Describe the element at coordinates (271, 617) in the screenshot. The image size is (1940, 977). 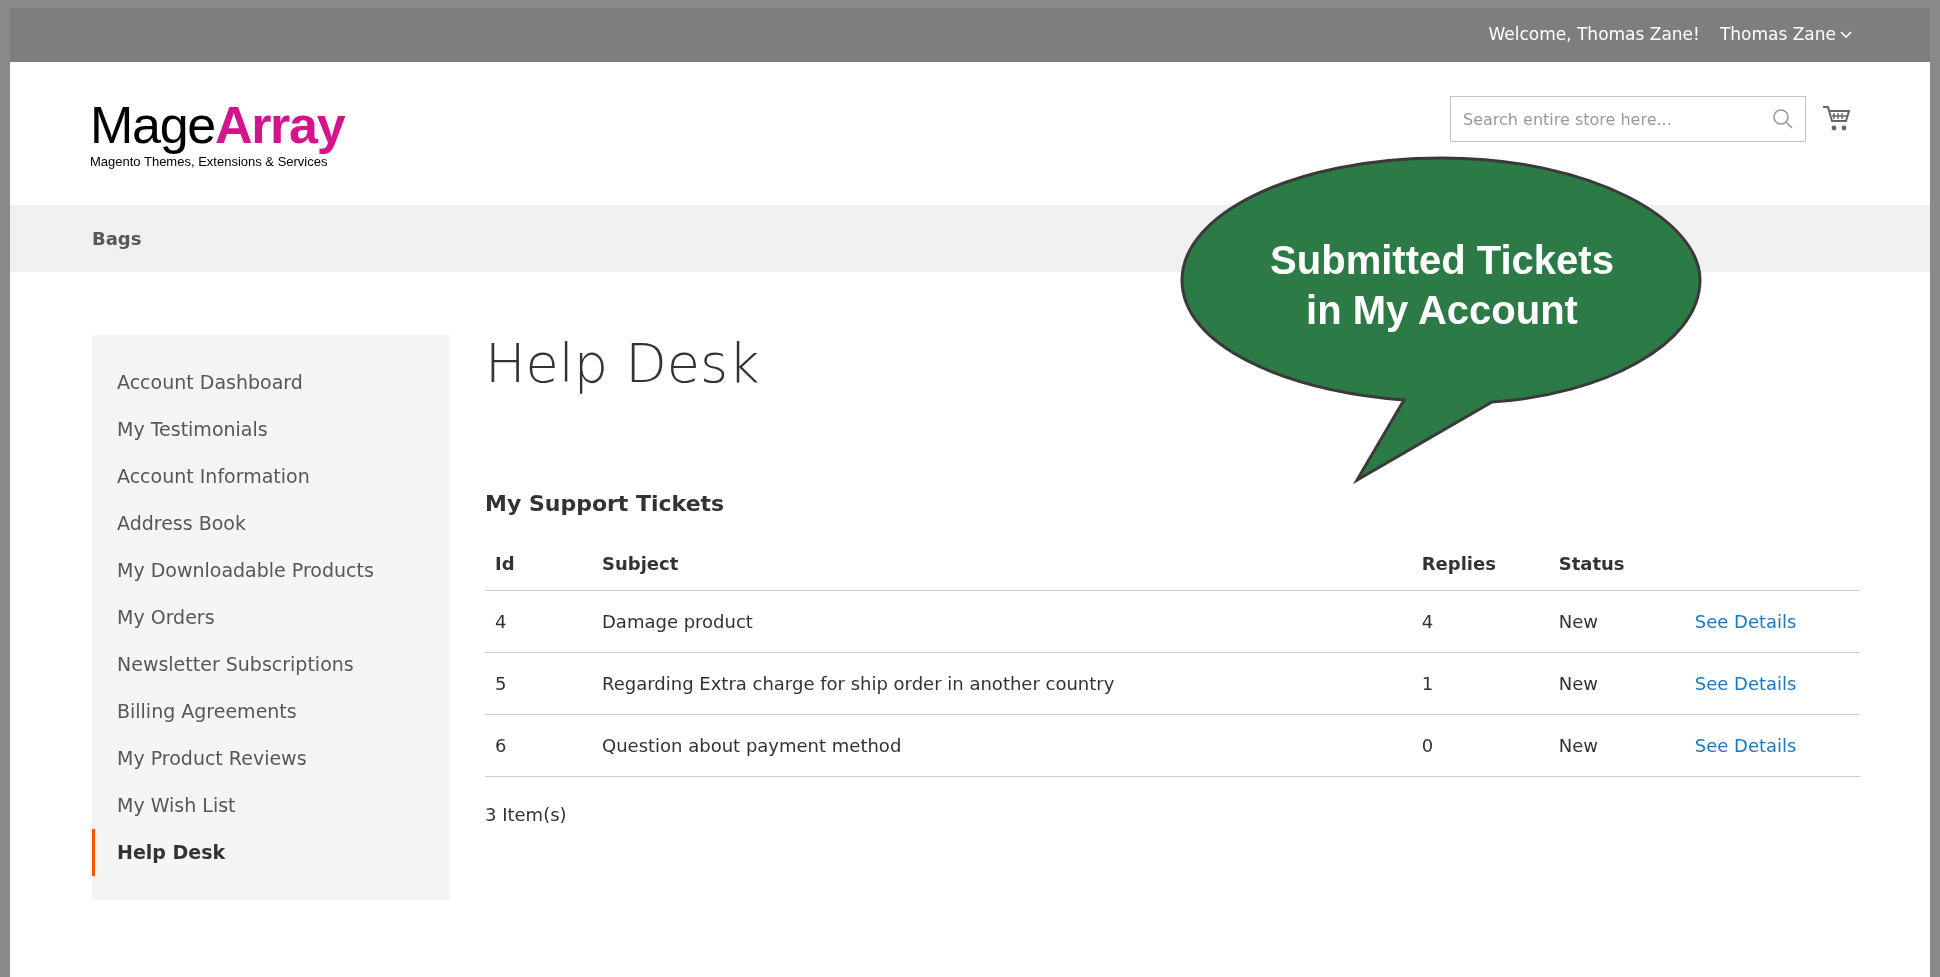
I see `sidebar-link: My Orders` at that location.